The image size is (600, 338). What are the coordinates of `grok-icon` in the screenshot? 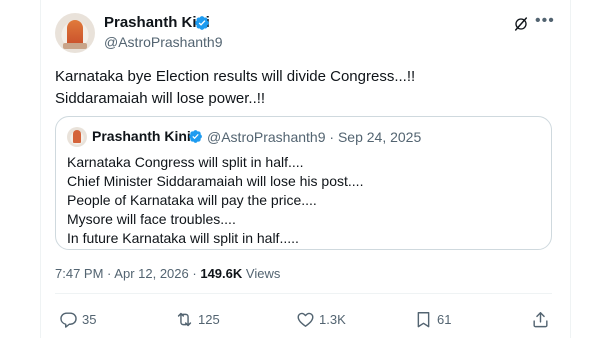 It's located at (521, 24).